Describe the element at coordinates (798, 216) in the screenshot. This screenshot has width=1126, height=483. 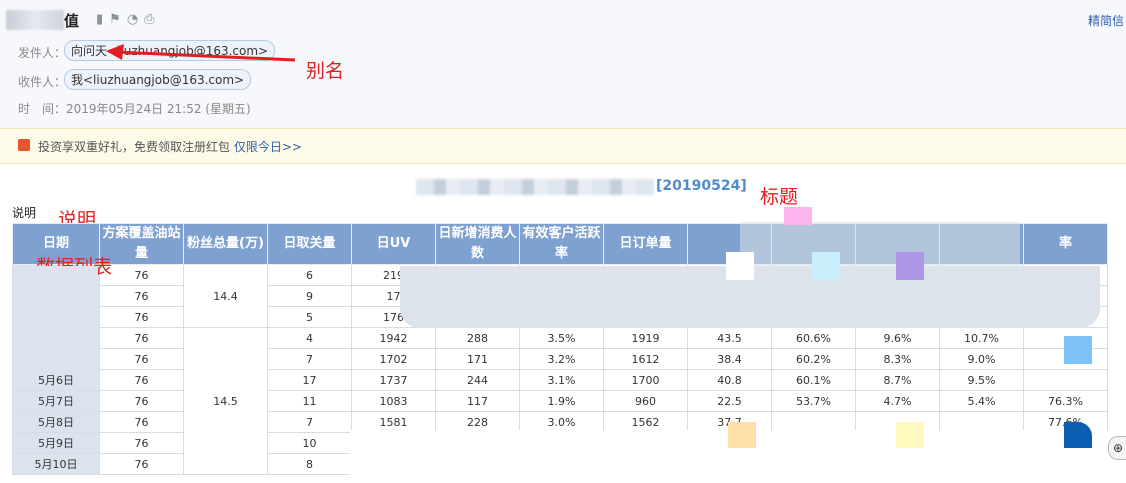
I see `pink-swatch` at that location.